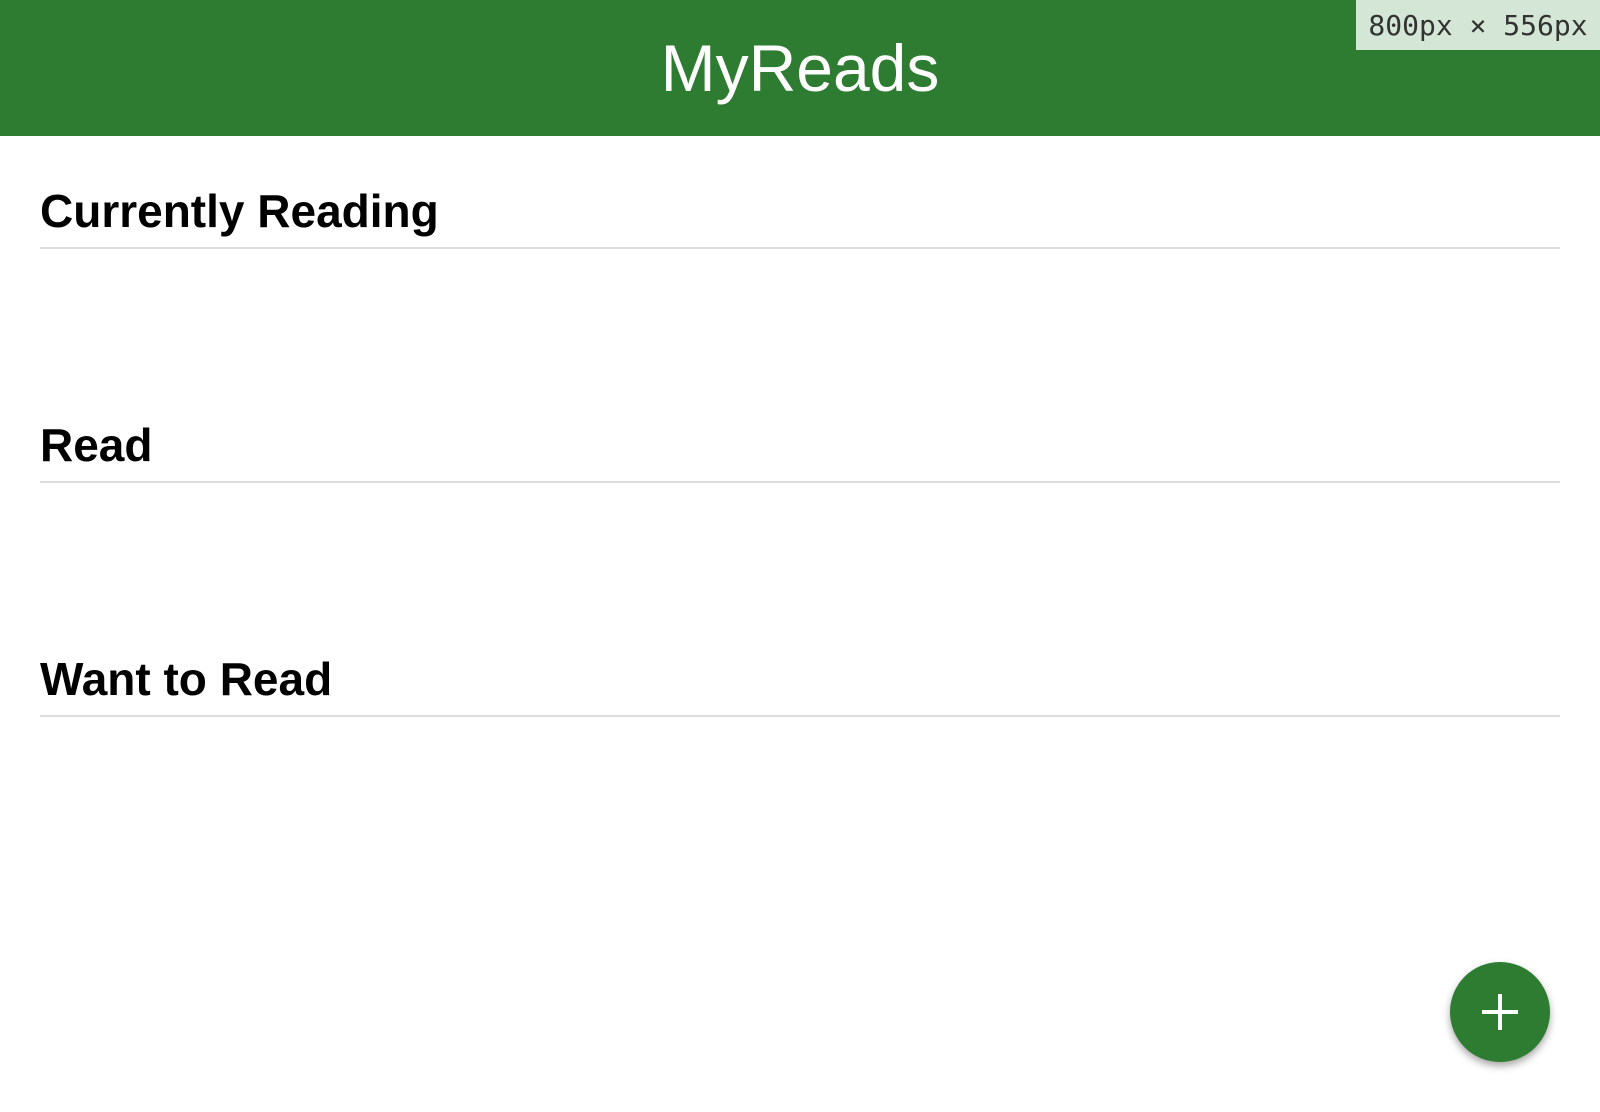 Image resolution: width=1600 pixels, height=1112 pixels. What do you see at coordinates (1478, 25) in the screenshot?
I see `viewport-size-badge: 800px × 556px` at bounding box center [1478, 25].